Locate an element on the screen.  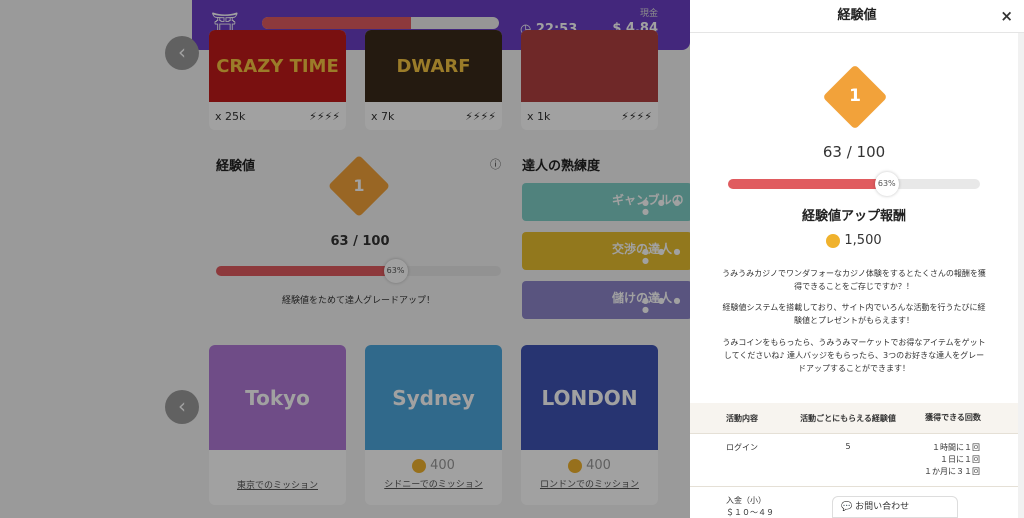
reward-amount: 1,500 is located at coordinates (854, 240).